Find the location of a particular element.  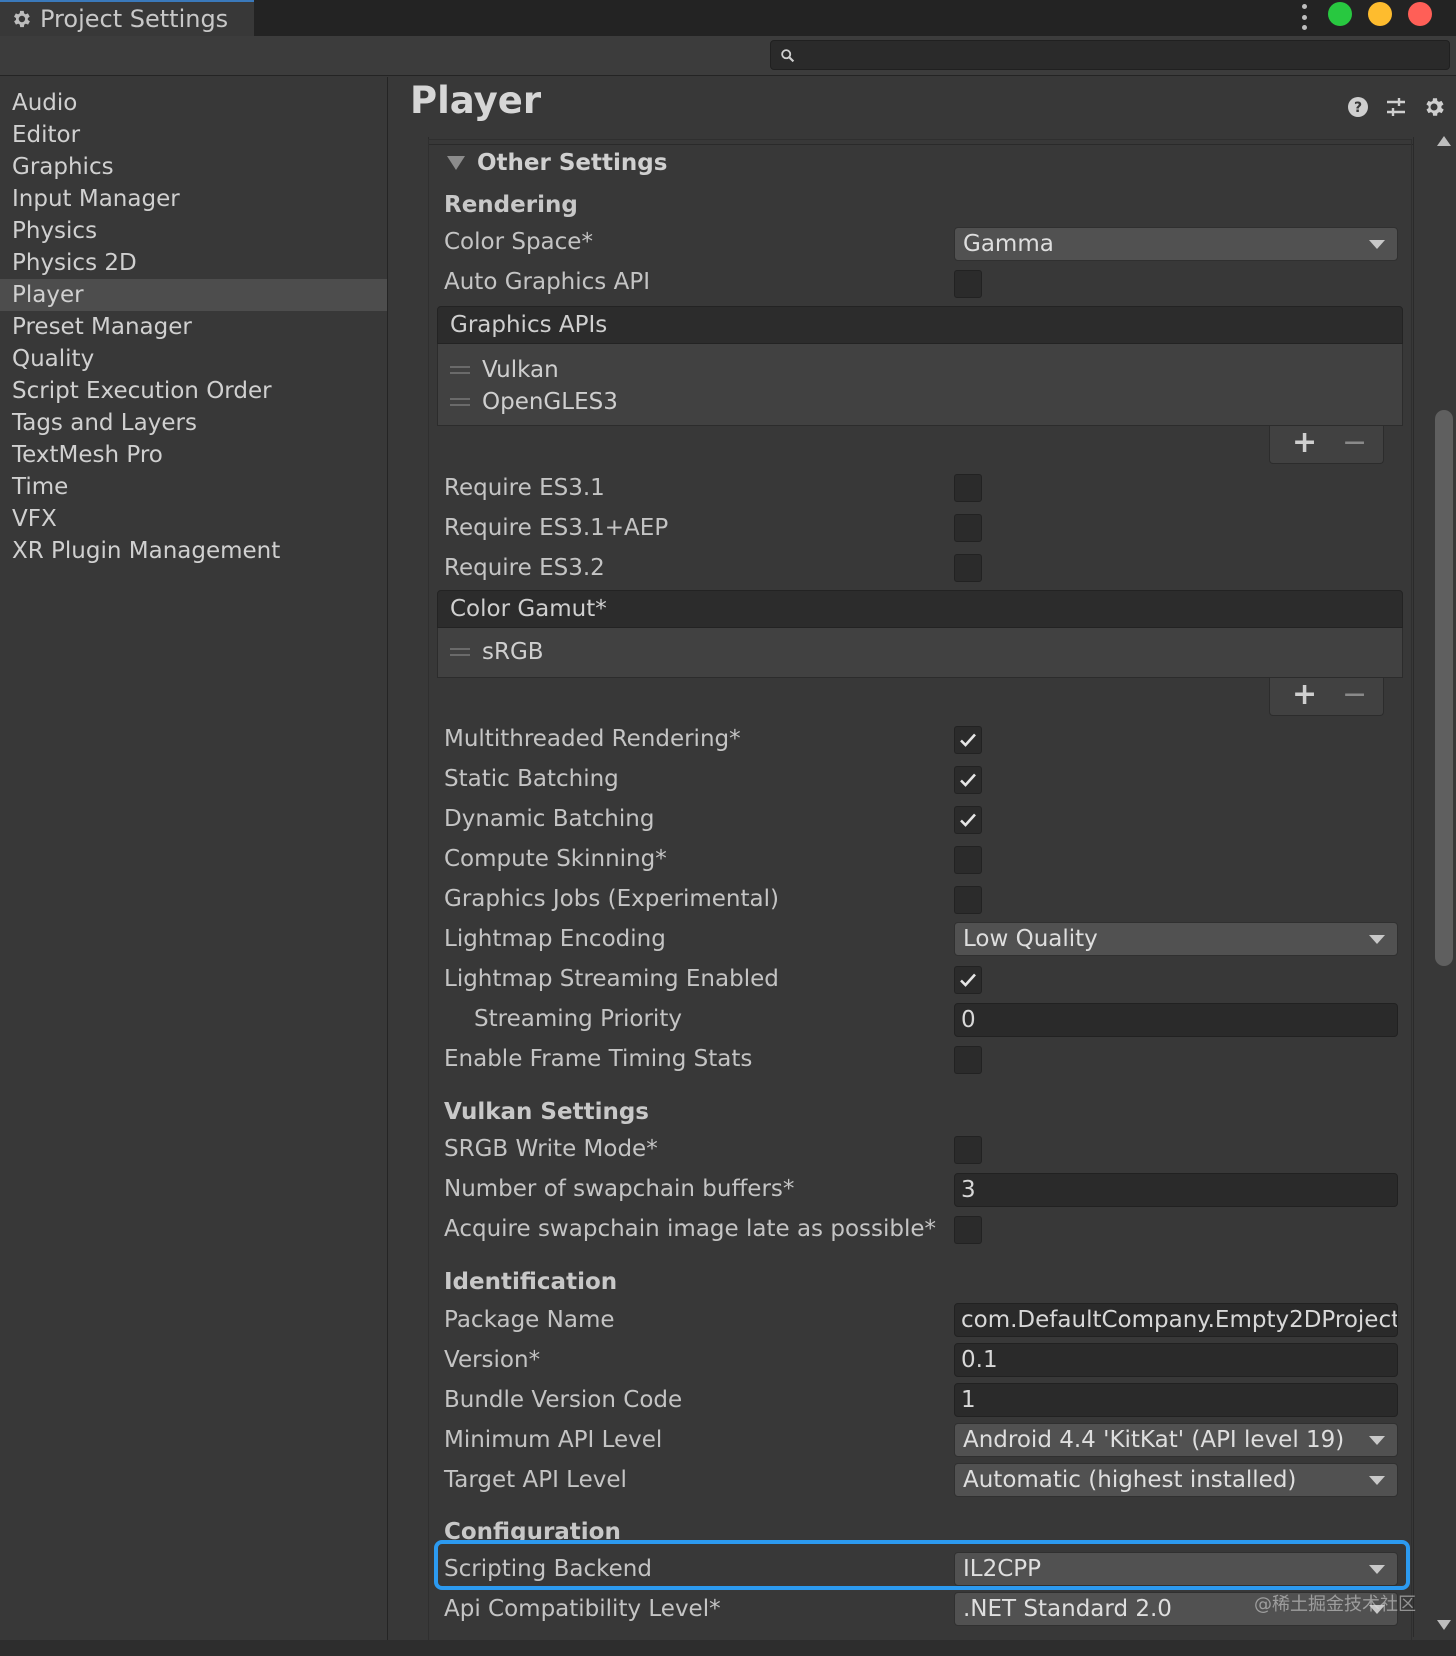

static-batching-label: Static Batching is located at coordinates (531, 779).